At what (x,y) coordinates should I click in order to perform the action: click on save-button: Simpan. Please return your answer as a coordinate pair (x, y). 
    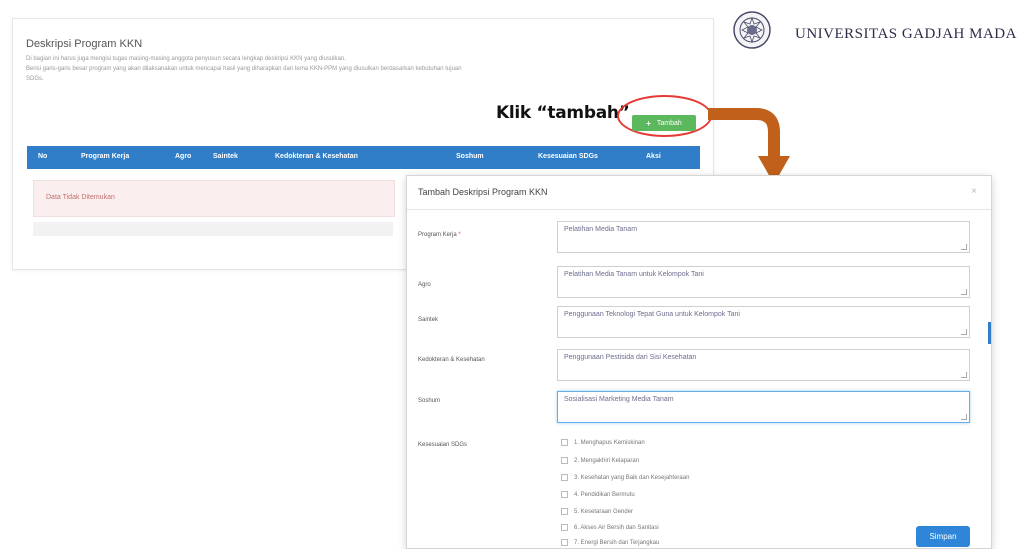
    Looking at the image, I should click on (943, 536).